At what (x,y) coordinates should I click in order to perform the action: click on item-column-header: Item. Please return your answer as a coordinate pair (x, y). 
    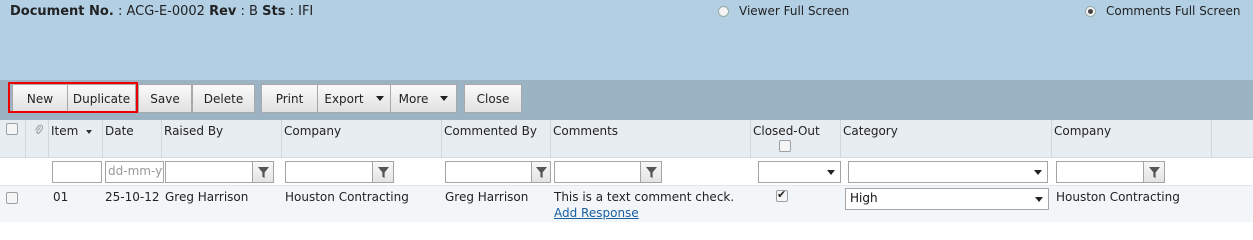
    Looking at the image, I should click on (75, 139).